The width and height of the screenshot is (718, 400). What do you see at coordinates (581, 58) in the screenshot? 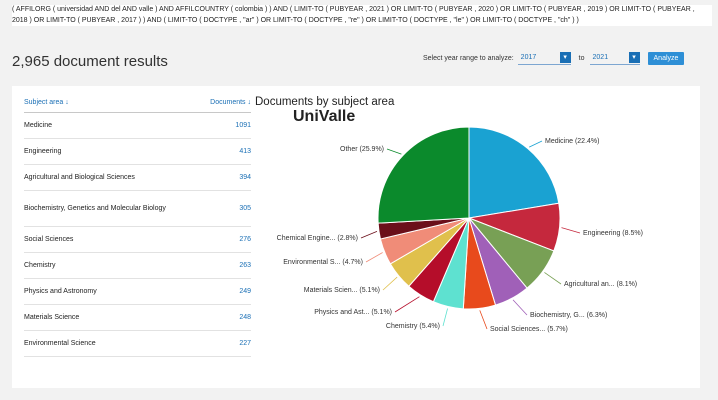
I see `year-to-label: to` at bounding box center [581, 58].